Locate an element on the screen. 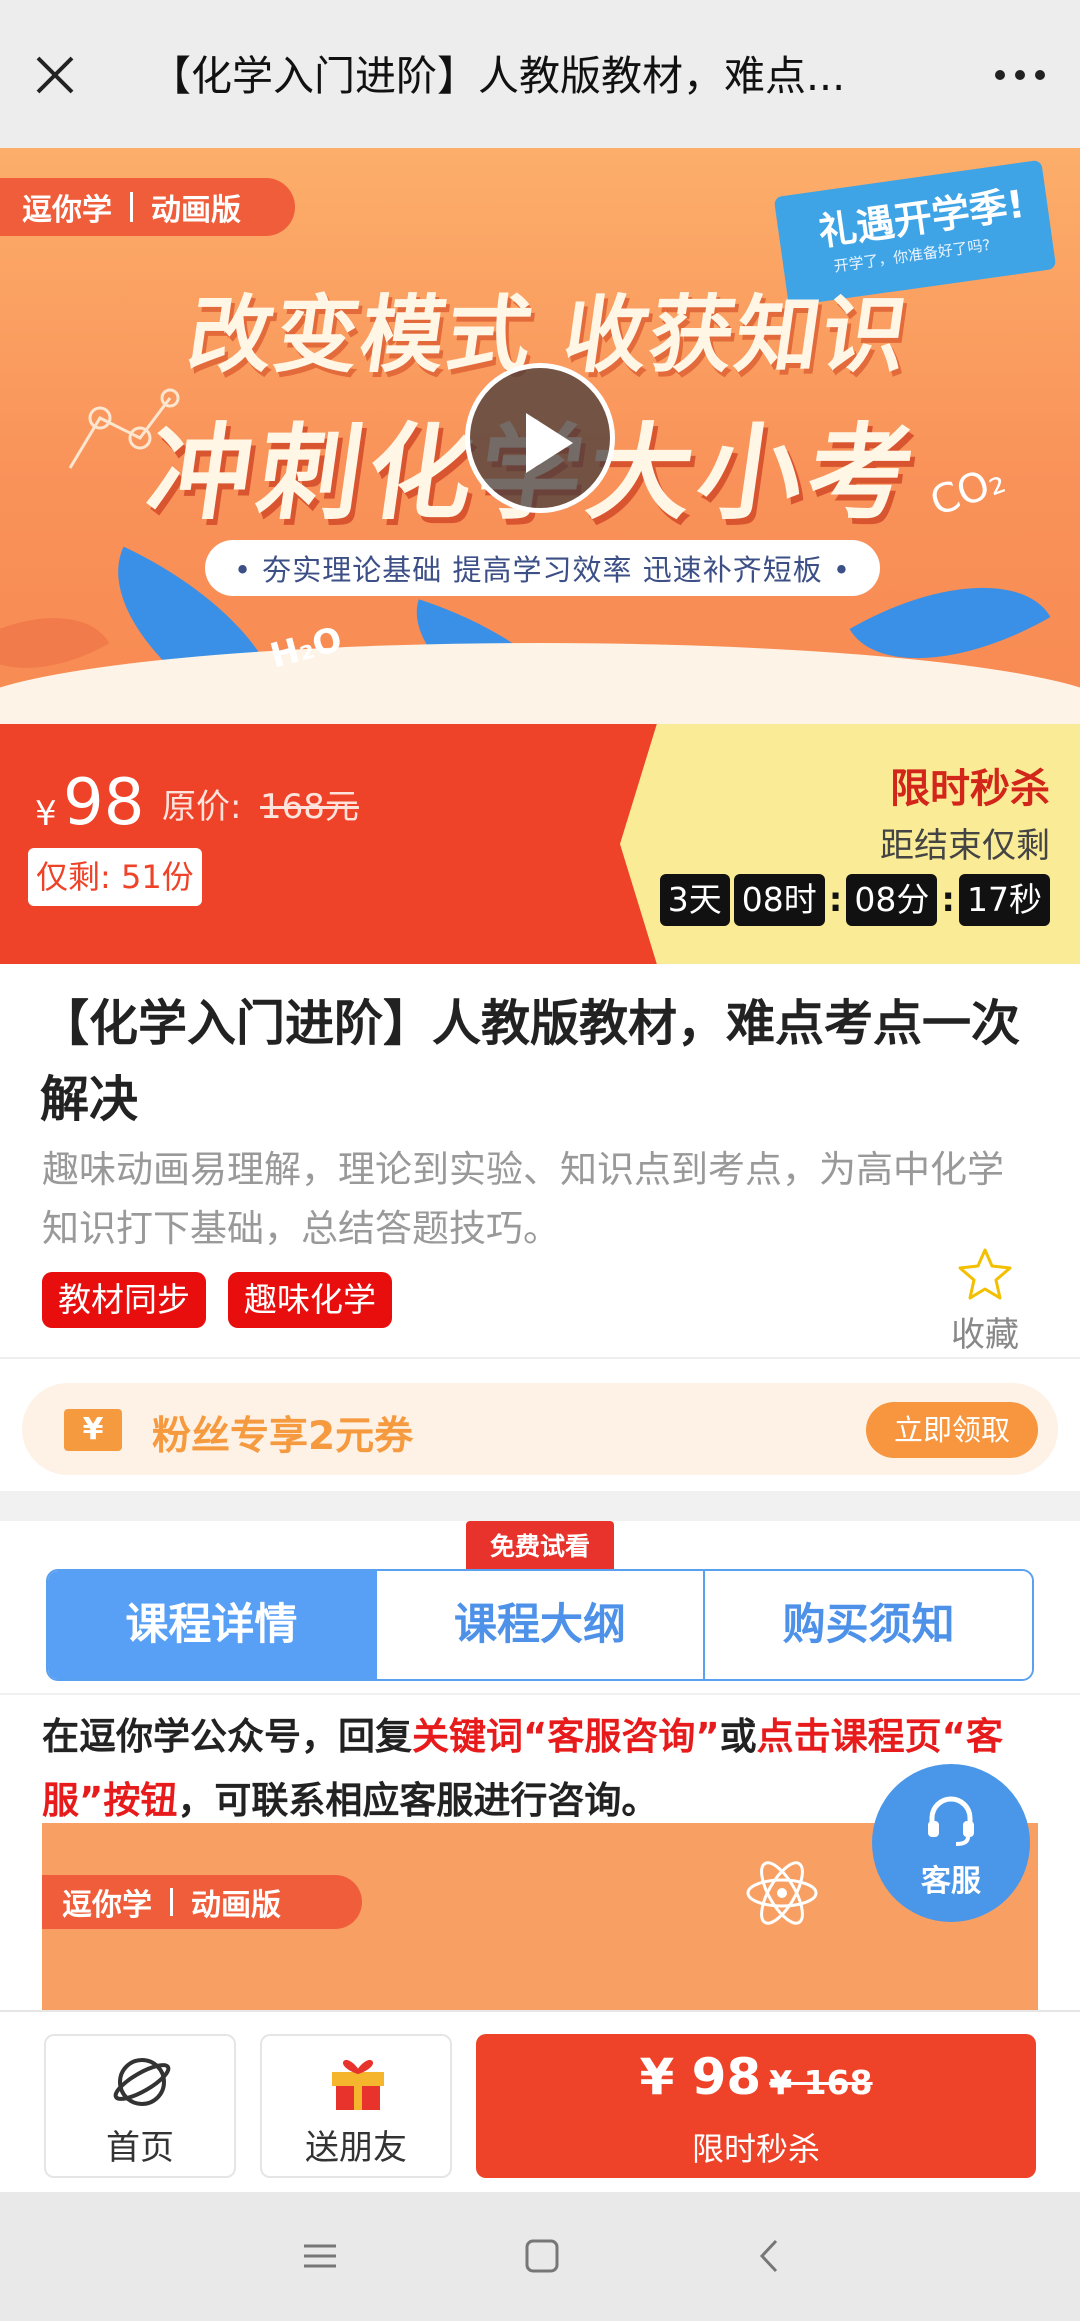 The height and width of the screenshot is (2321, 1080). original-price-label: 原价: is located at coordinates (202, 807).